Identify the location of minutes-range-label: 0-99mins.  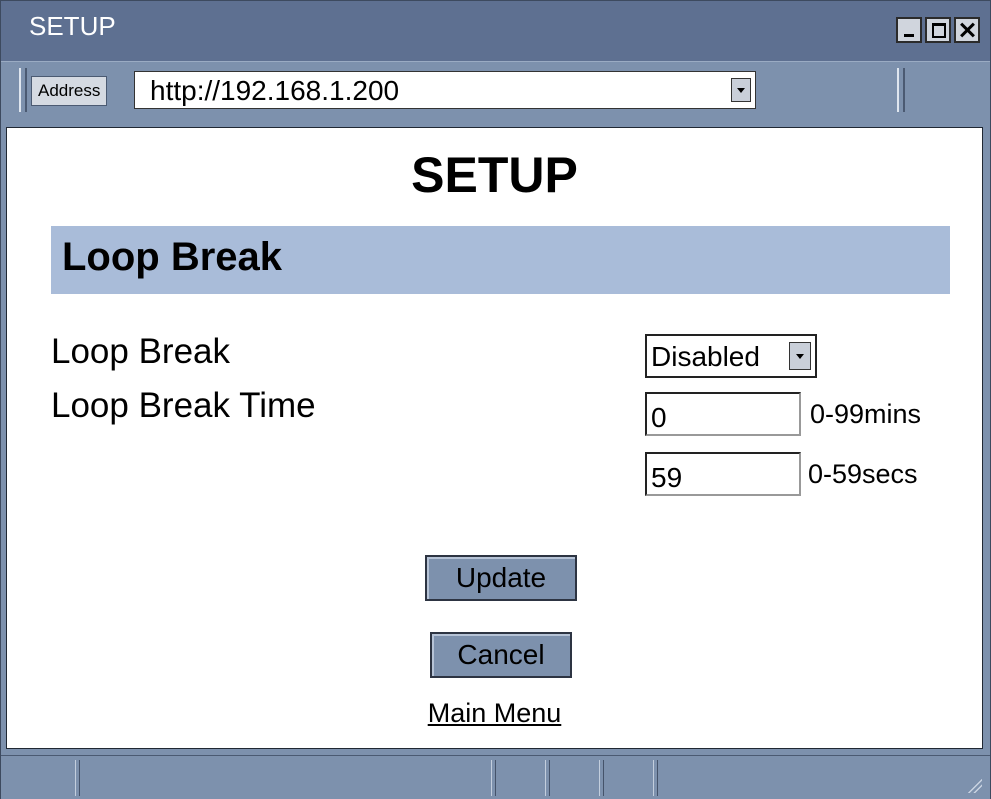
(866, 414).